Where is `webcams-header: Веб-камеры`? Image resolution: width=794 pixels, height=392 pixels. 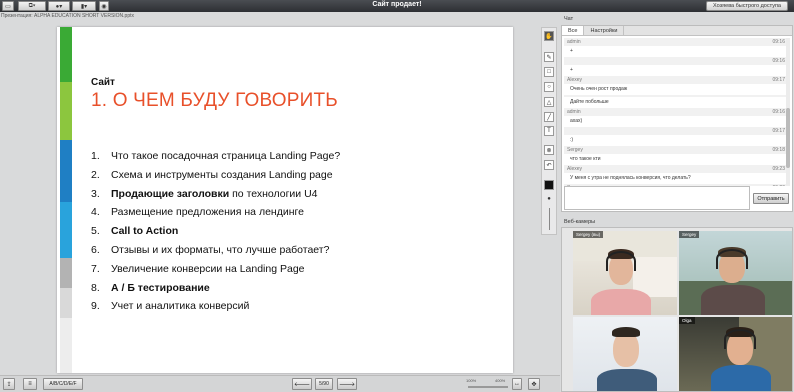 webcams-header: Веб-камеры is located at coordinates (580, 222).